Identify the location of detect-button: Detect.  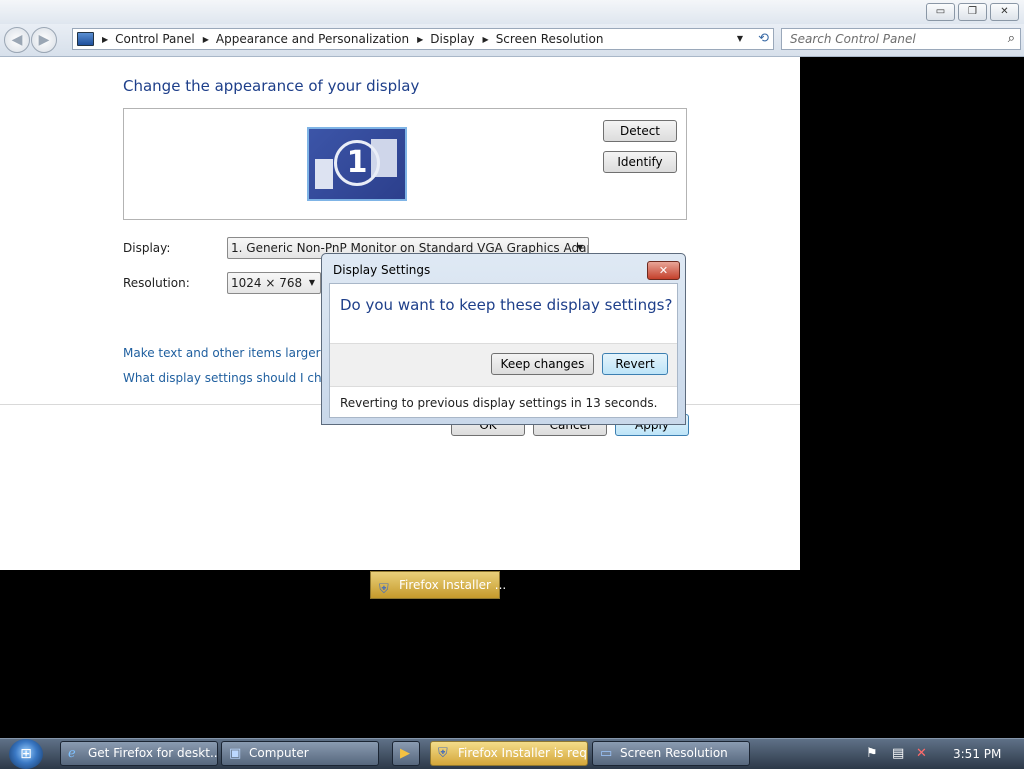
(640, 131).